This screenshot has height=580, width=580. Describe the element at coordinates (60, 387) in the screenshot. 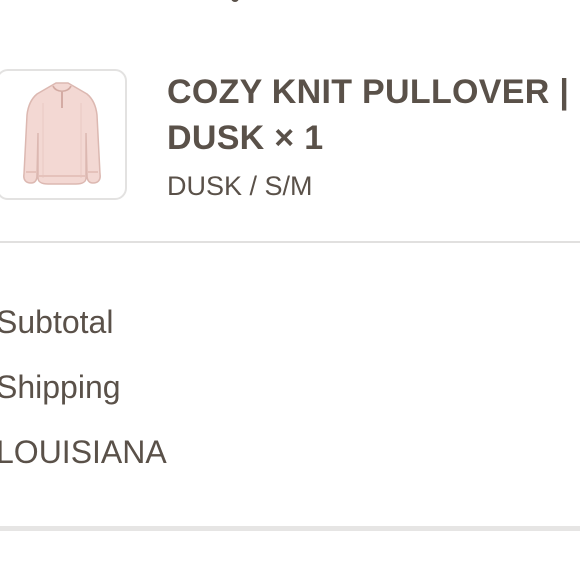

I see `shipping-label: Shipping` at that location.